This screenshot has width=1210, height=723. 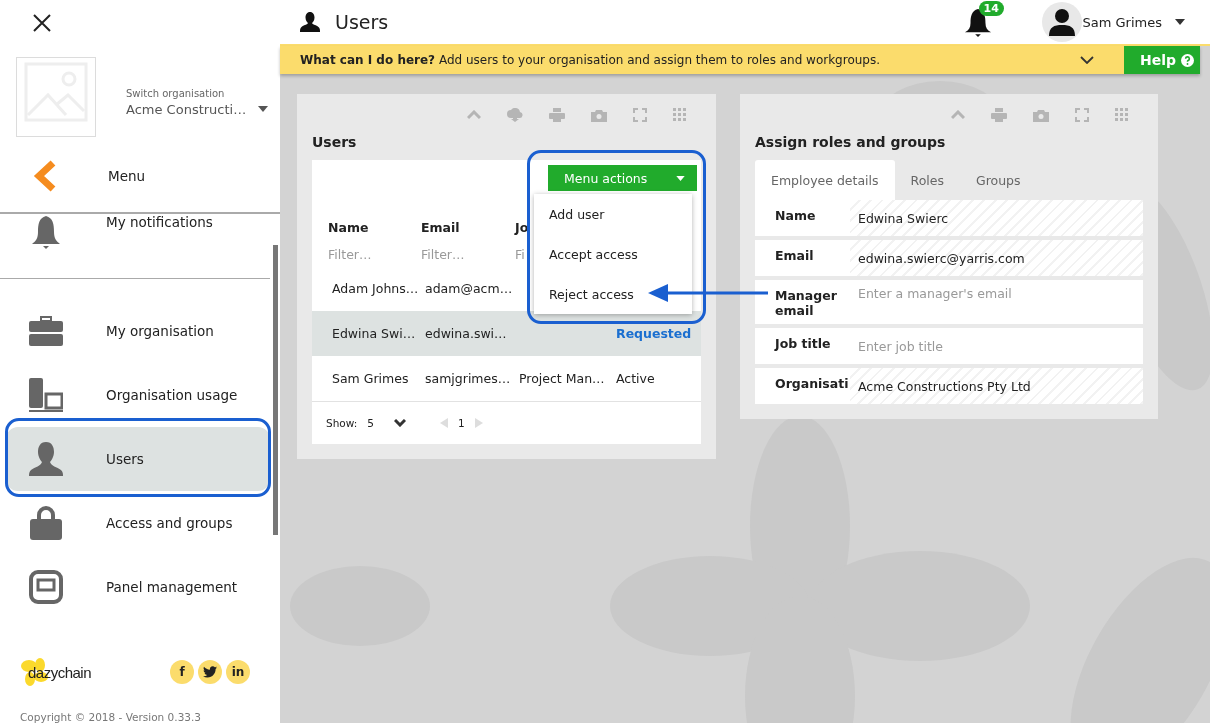 What do you see at coordinates (927, 180) in the screenshot?
I see `tab: Roles` at bounding box center [927, 180].